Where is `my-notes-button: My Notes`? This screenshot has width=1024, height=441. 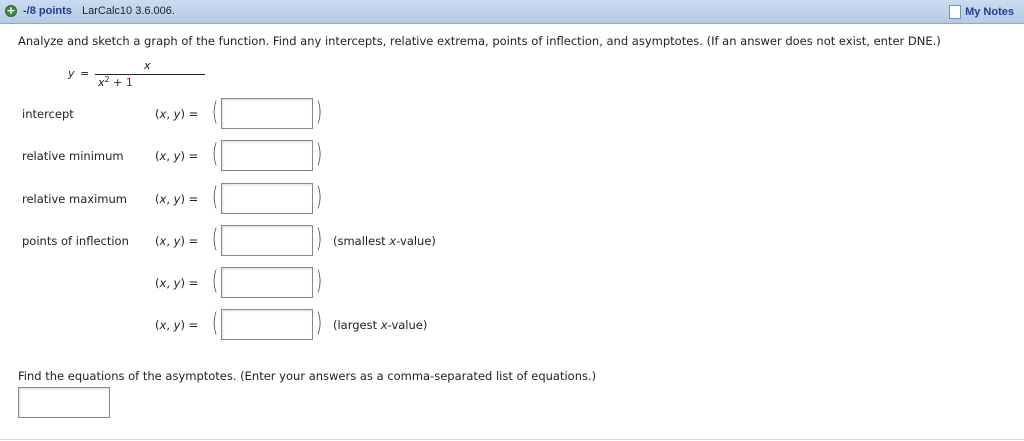
my-notes-button: My Notes is located at coordinates (981, 12).